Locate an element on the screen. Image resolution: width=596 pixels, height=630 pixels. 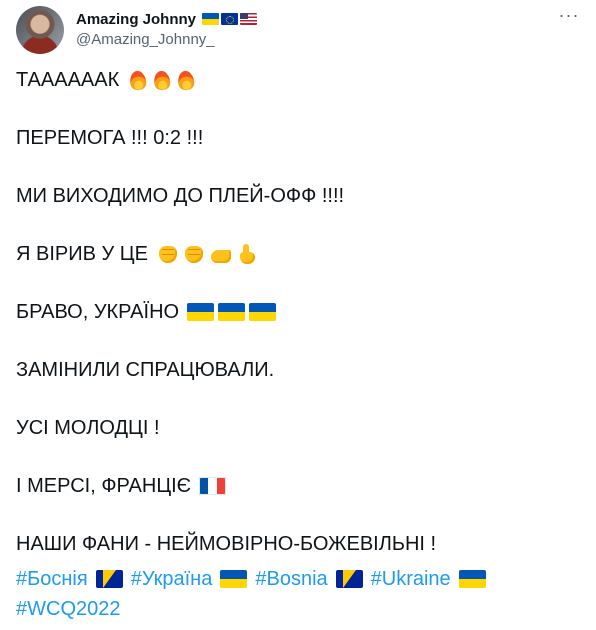
flag-us-icon is located at coordinates (249, 19).